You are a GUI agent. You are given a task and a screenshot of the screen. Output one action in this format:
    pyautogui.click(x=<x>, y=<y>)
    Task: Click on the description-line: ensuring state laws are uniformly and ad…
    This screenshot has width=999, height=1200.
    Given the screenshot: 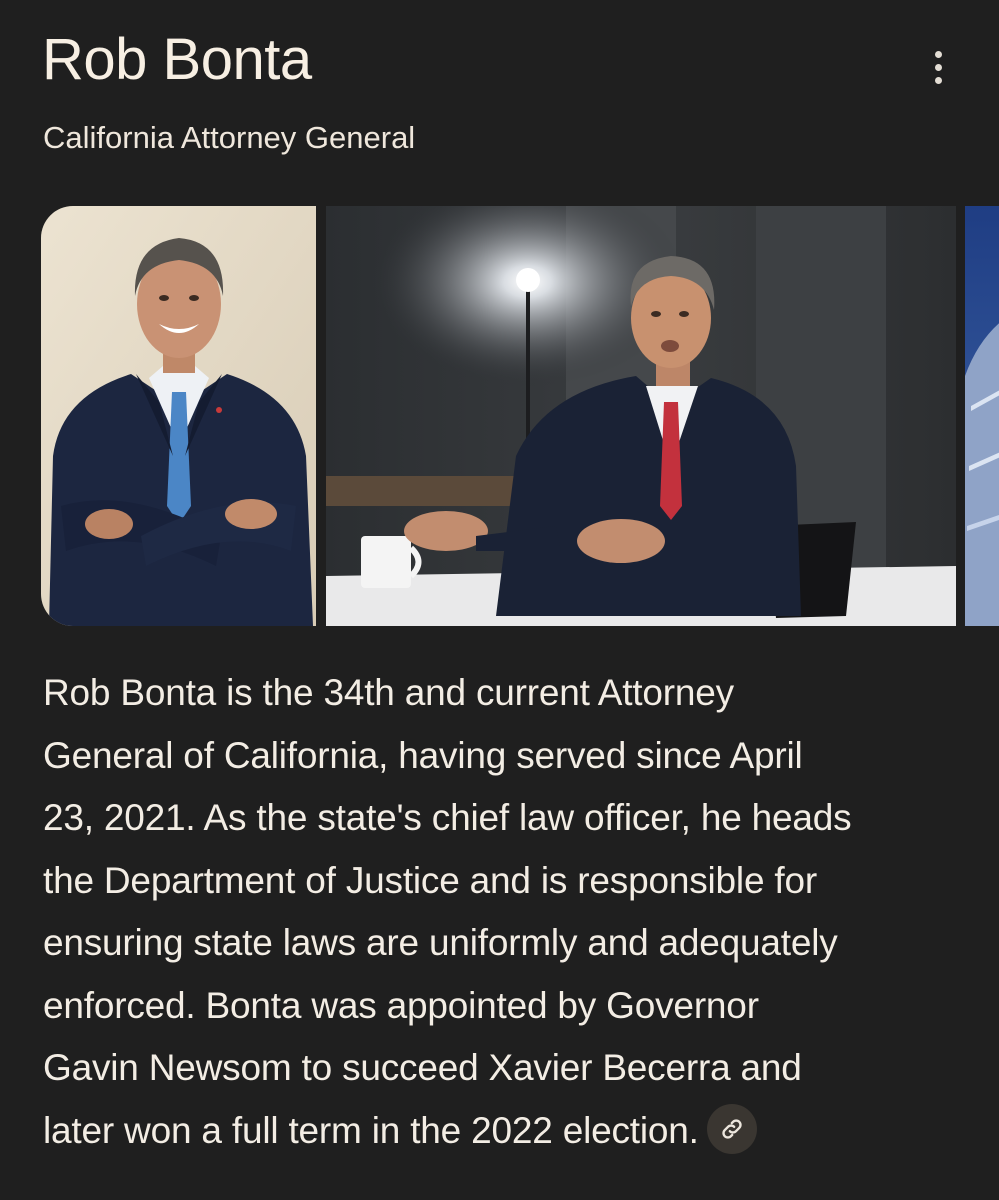 What is the action you would take?
    pyautogui.click(x=440, y=942)
    